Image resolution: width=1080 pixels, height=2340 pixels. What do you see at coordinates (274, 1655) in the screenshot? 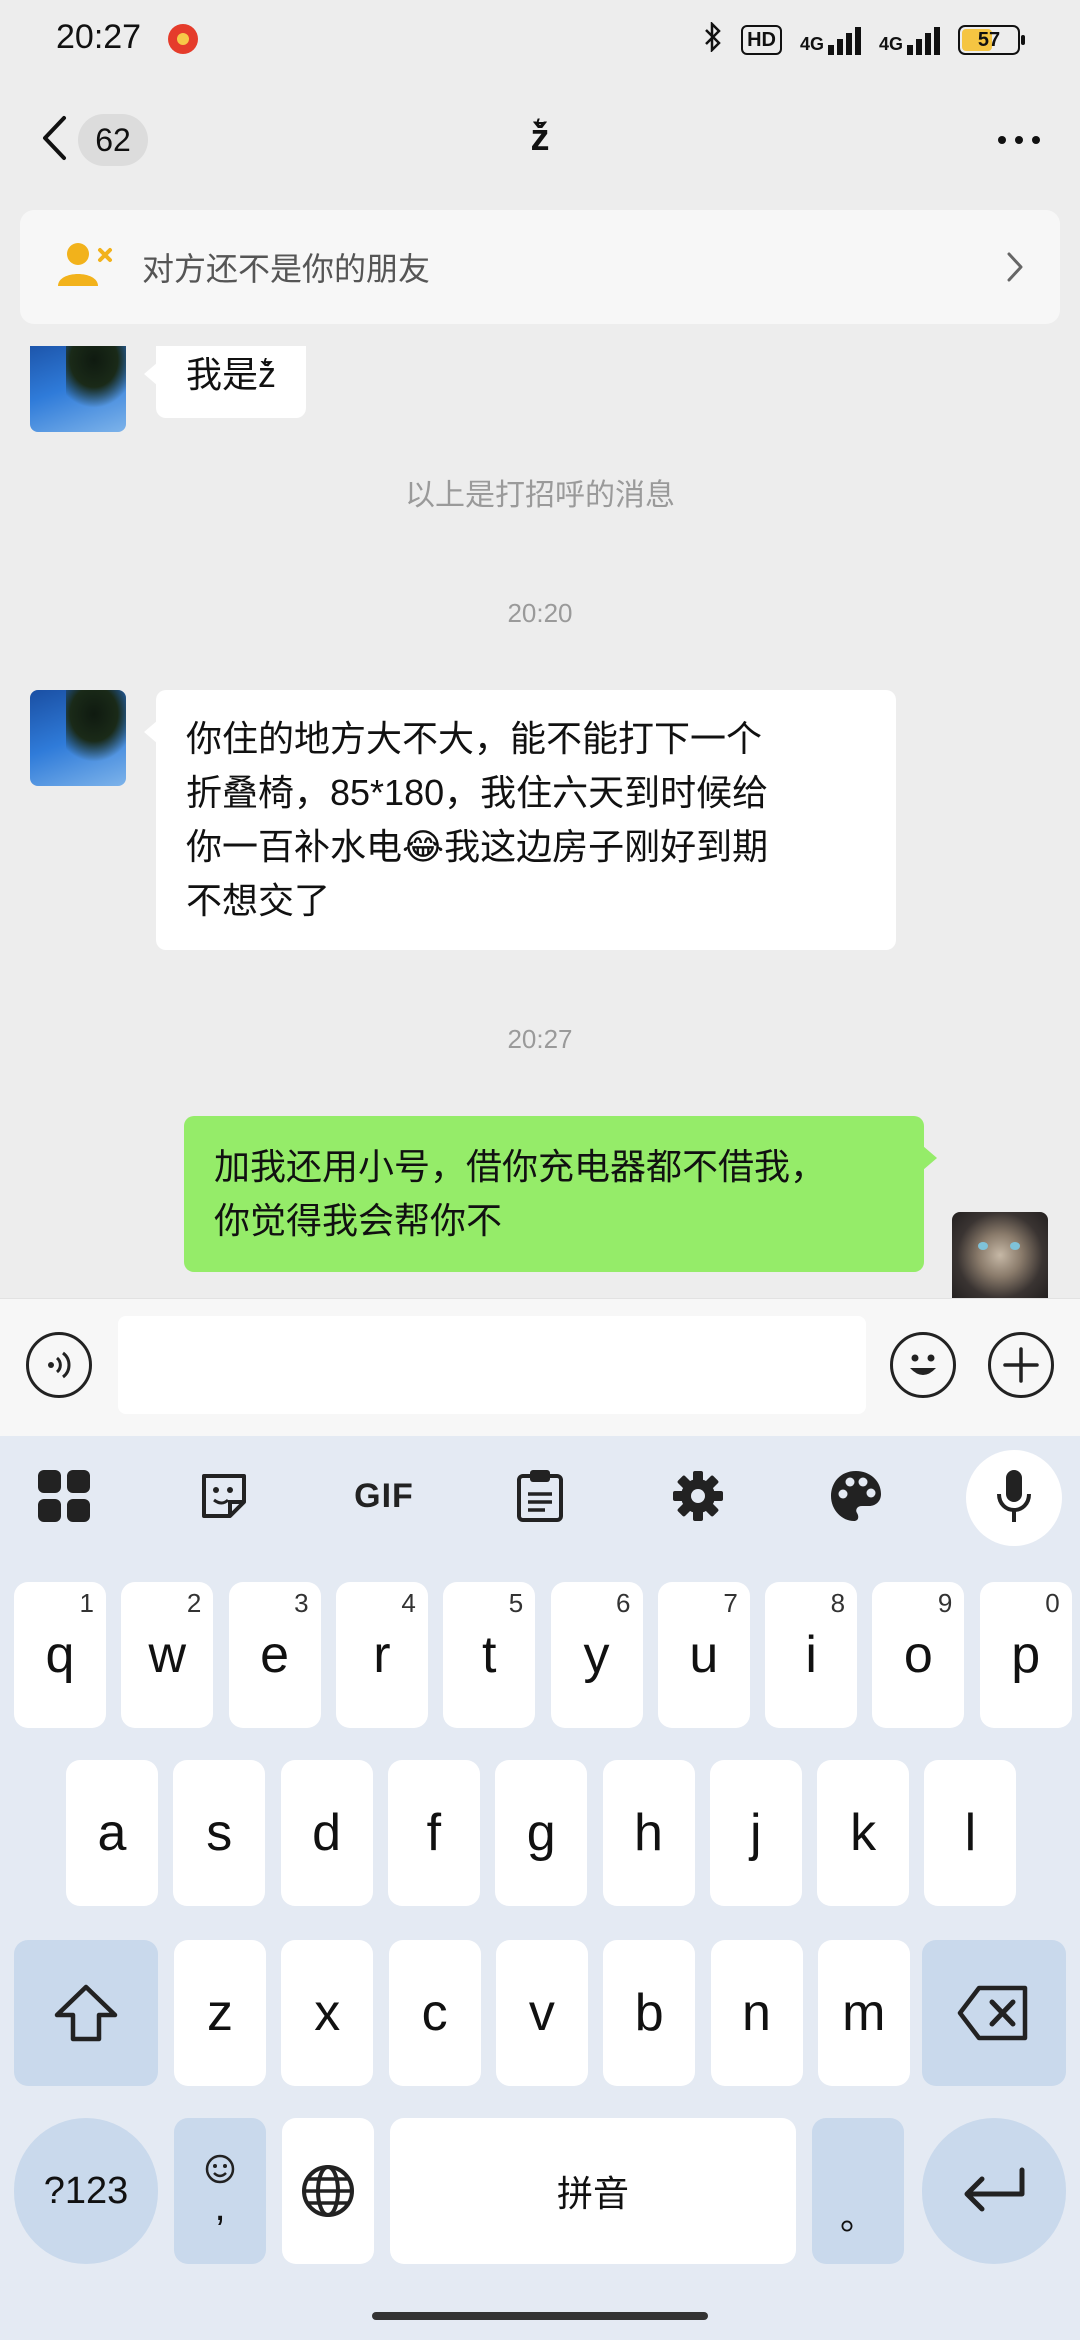
I see `key-e: e3` at bounding box center [274, 1655].